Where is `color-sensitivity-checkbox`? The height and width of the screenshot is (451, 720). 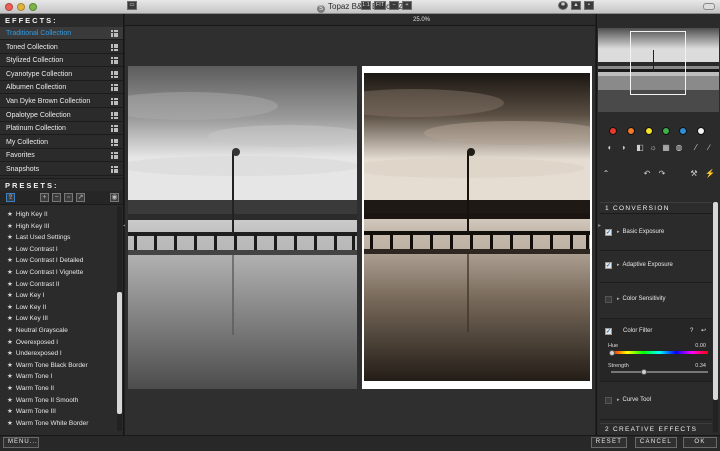
color-sensitivity-checkbox is located at coordinates (608, 299).